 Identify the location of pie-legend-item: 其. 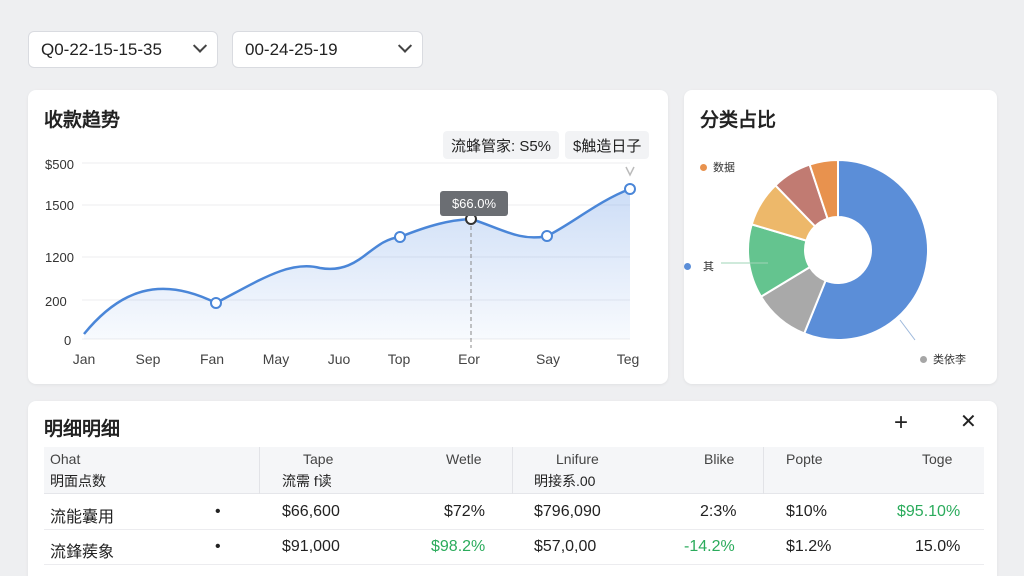
(699, 266).